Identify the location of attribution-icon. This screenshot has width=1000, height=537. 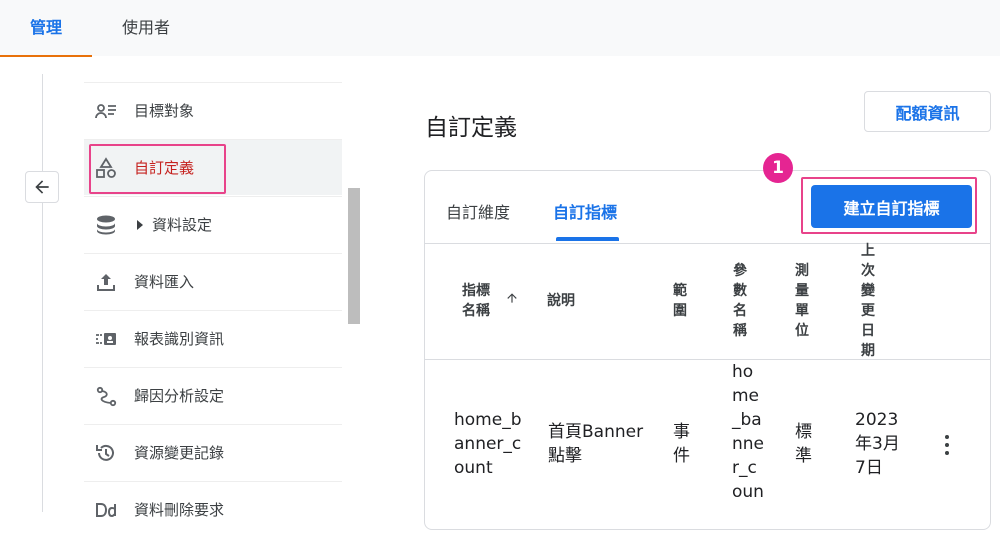
(106, 396).